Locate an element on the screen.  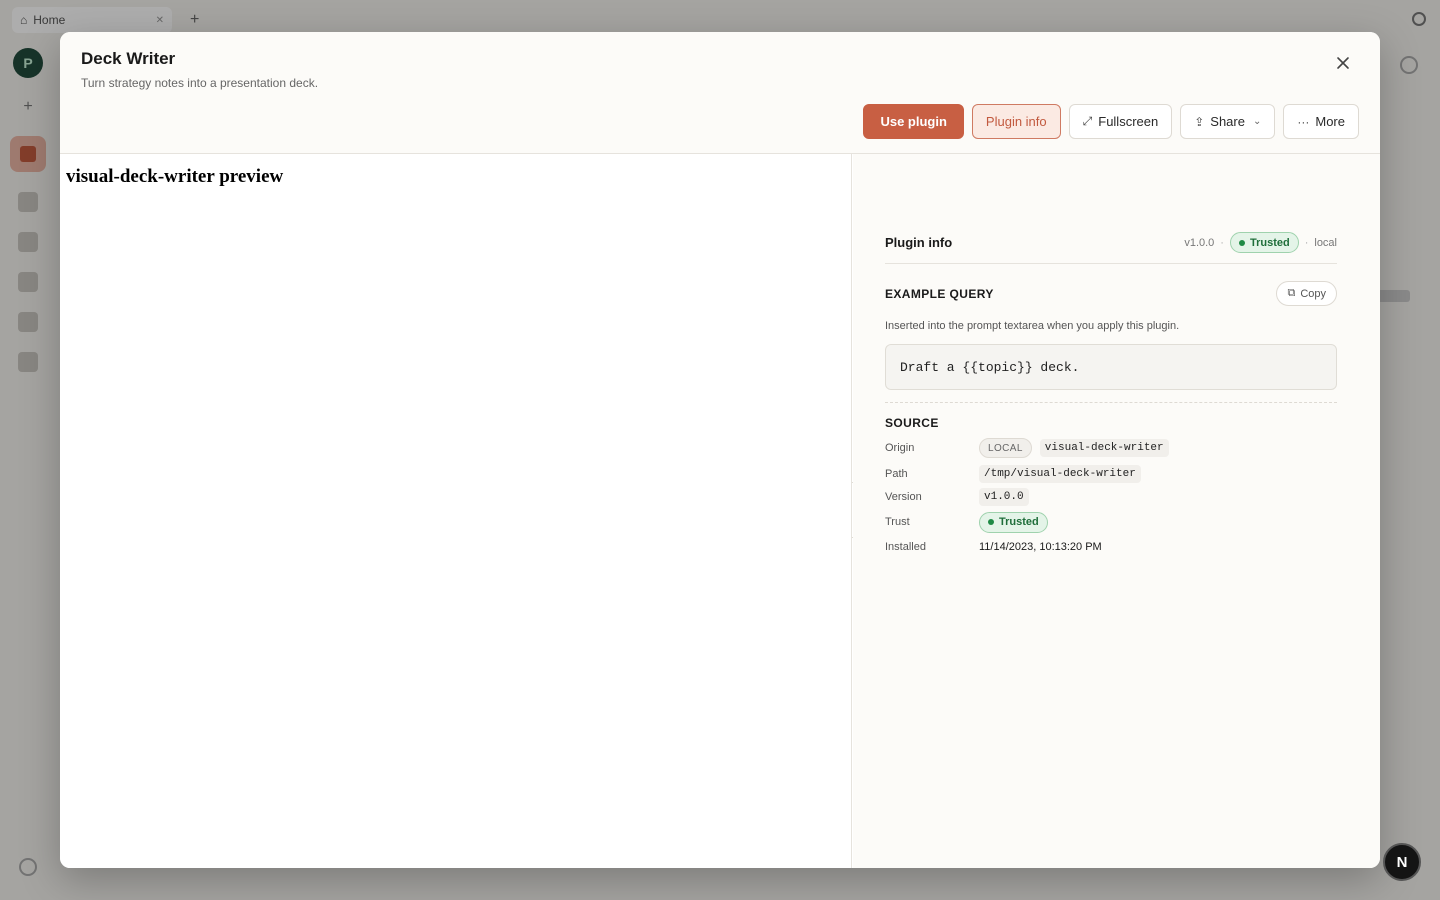
expand-icon: ⤢ is located at coordinates (1087, 121).